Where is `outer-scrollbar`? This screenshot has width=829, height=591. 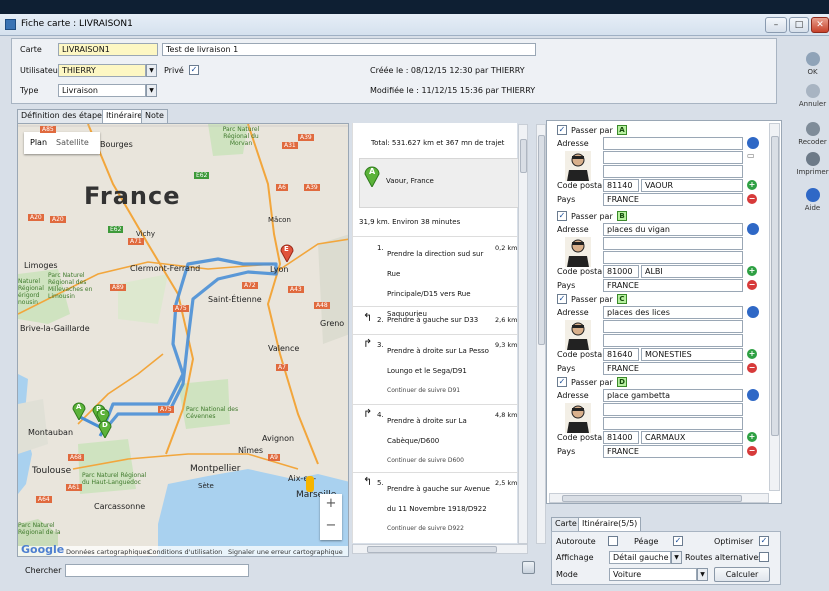 outer-scrollbar is located at coordinates (541, 334).